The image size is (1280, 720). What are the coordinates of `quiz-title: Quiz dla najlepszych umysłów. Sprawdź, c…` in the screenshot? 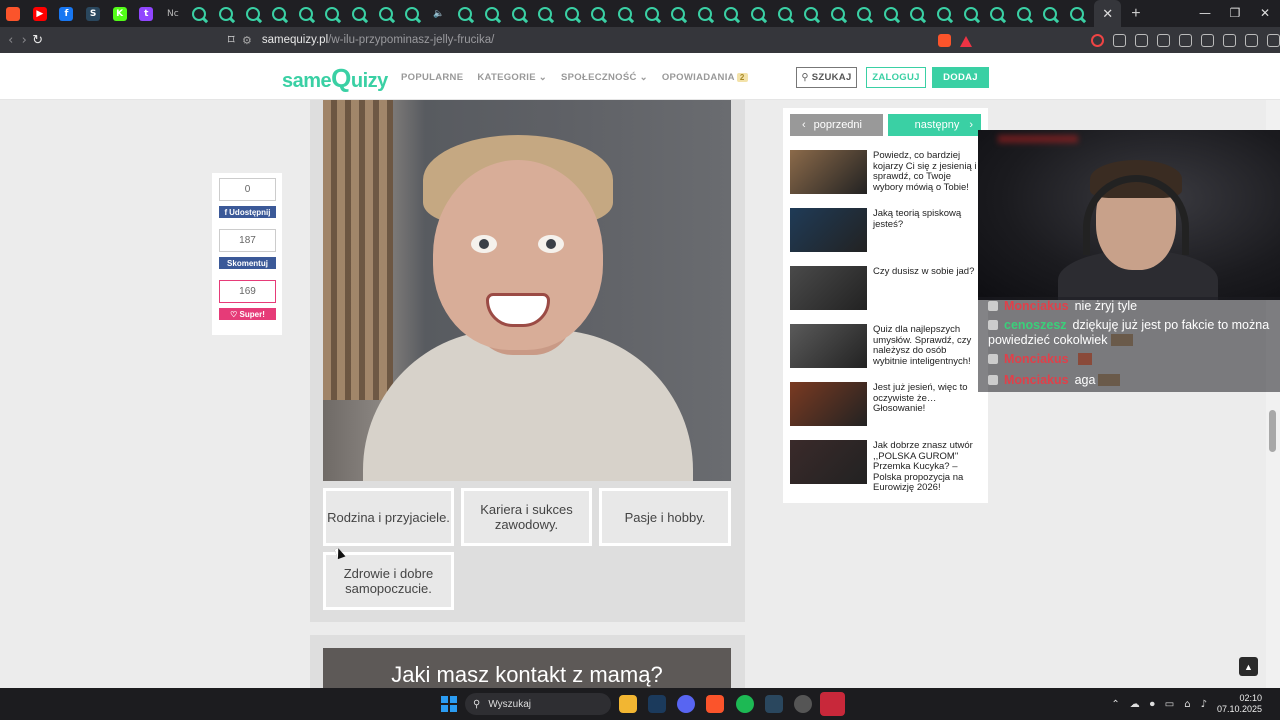 It's located at (927, 345).